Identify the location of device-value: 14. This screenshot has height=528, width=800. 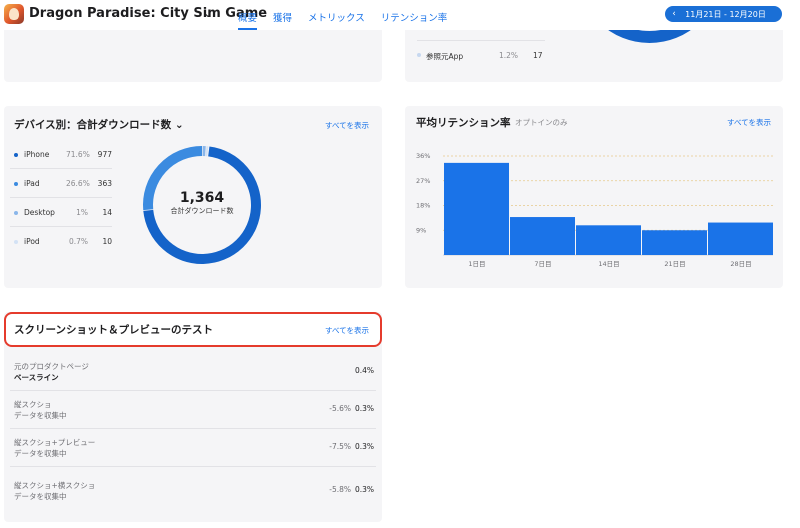
(107, 212).